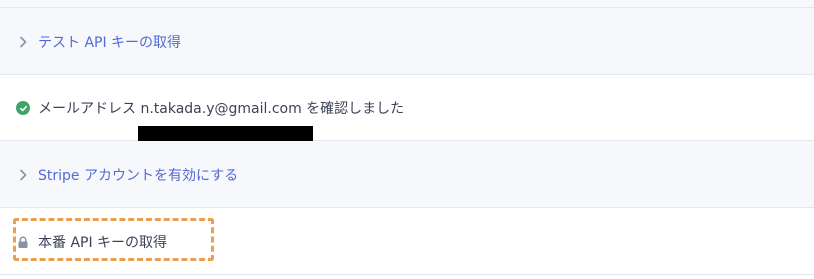 The width and height of the screenshot is (814, 279). I want to click on check-circle-icon, so click(23, 108).